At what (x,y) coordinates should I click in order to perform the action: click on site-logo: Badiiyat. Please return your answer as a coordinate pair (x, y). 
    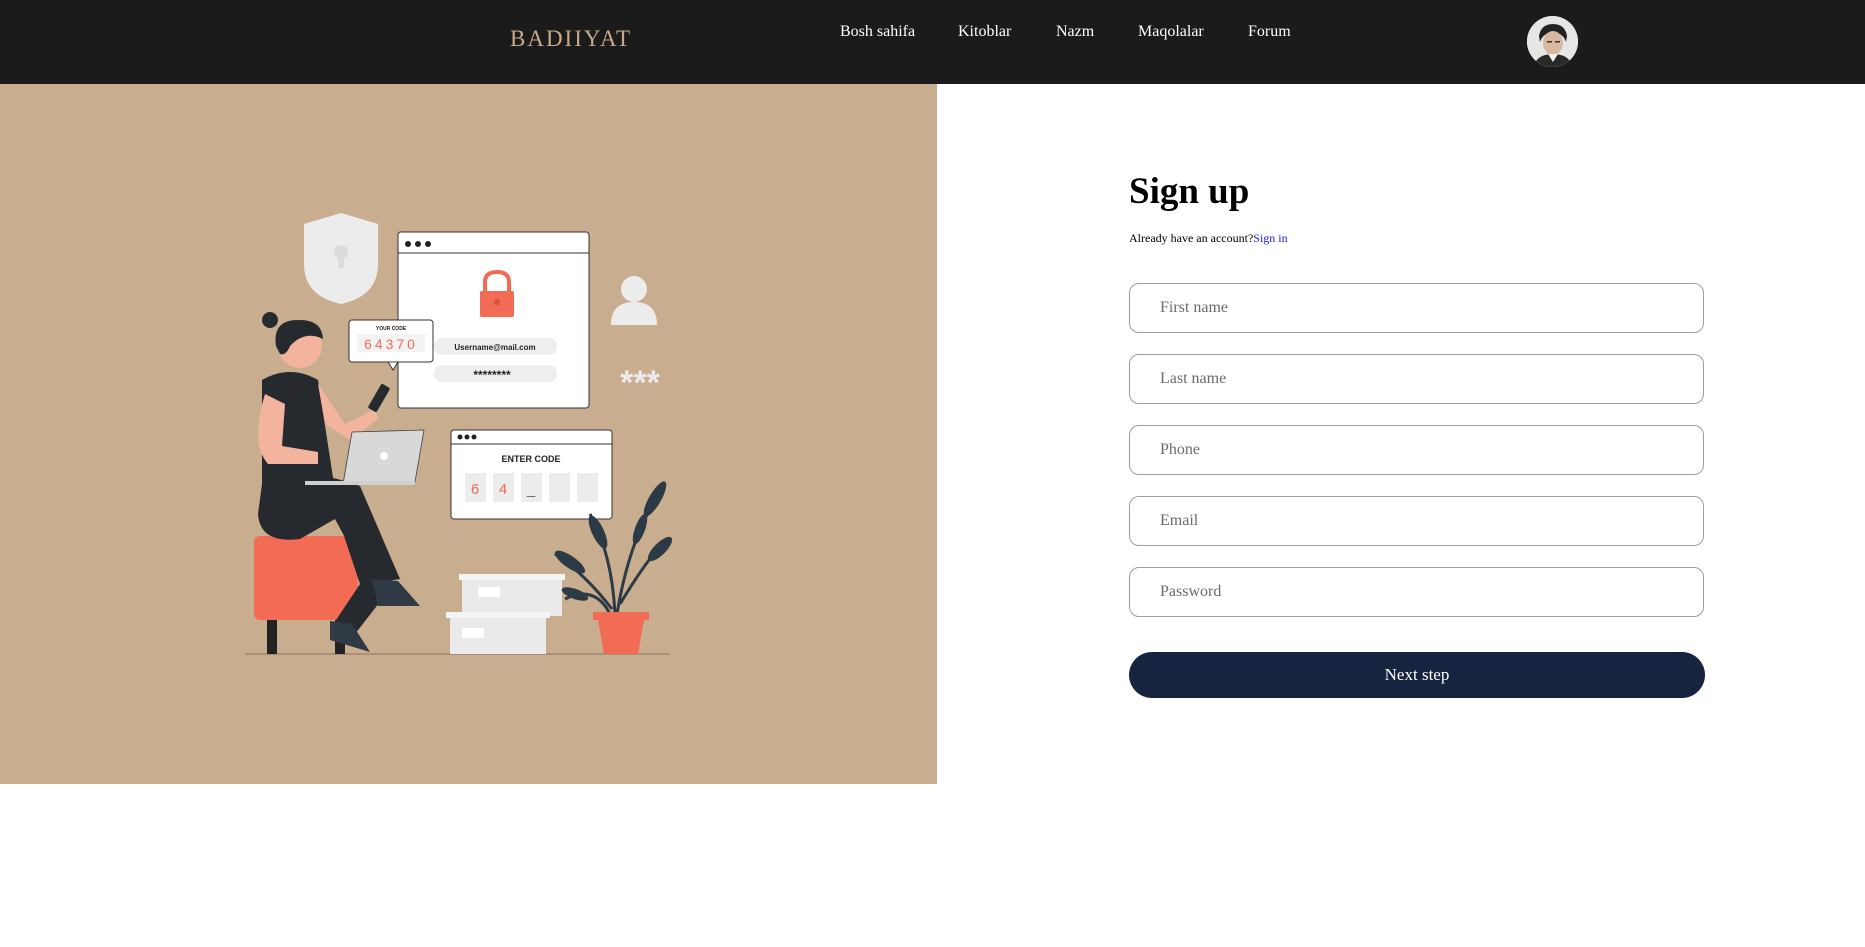
    Looking at the image, I should click on (571, 39).